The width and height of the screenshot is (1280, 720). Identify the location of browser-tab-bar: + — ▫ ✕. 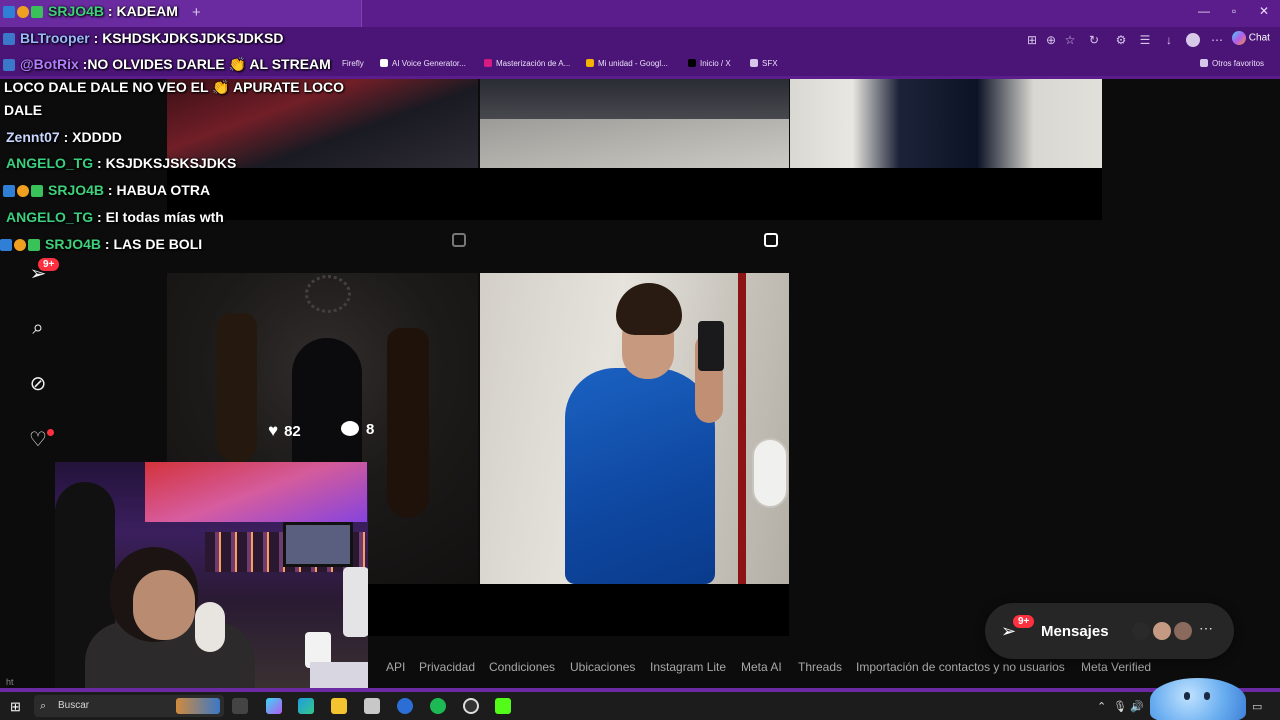
(640, 13).